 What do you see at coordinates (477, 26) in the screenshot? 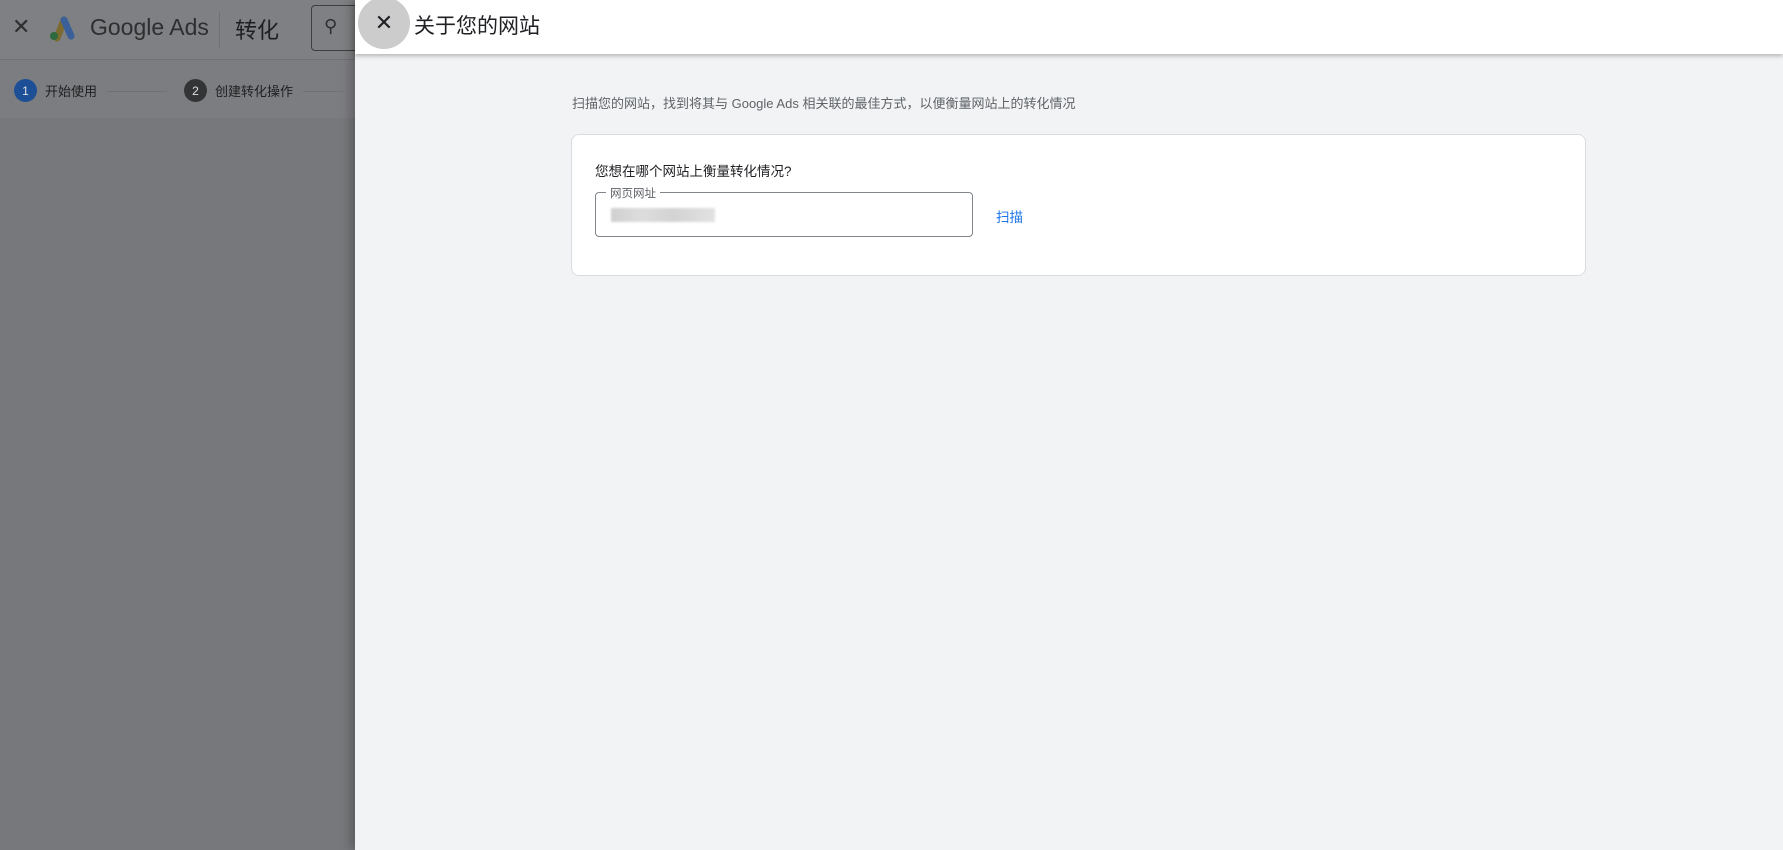
I see `panel-title: 关于您的网站` at bounding box center [477, 26].